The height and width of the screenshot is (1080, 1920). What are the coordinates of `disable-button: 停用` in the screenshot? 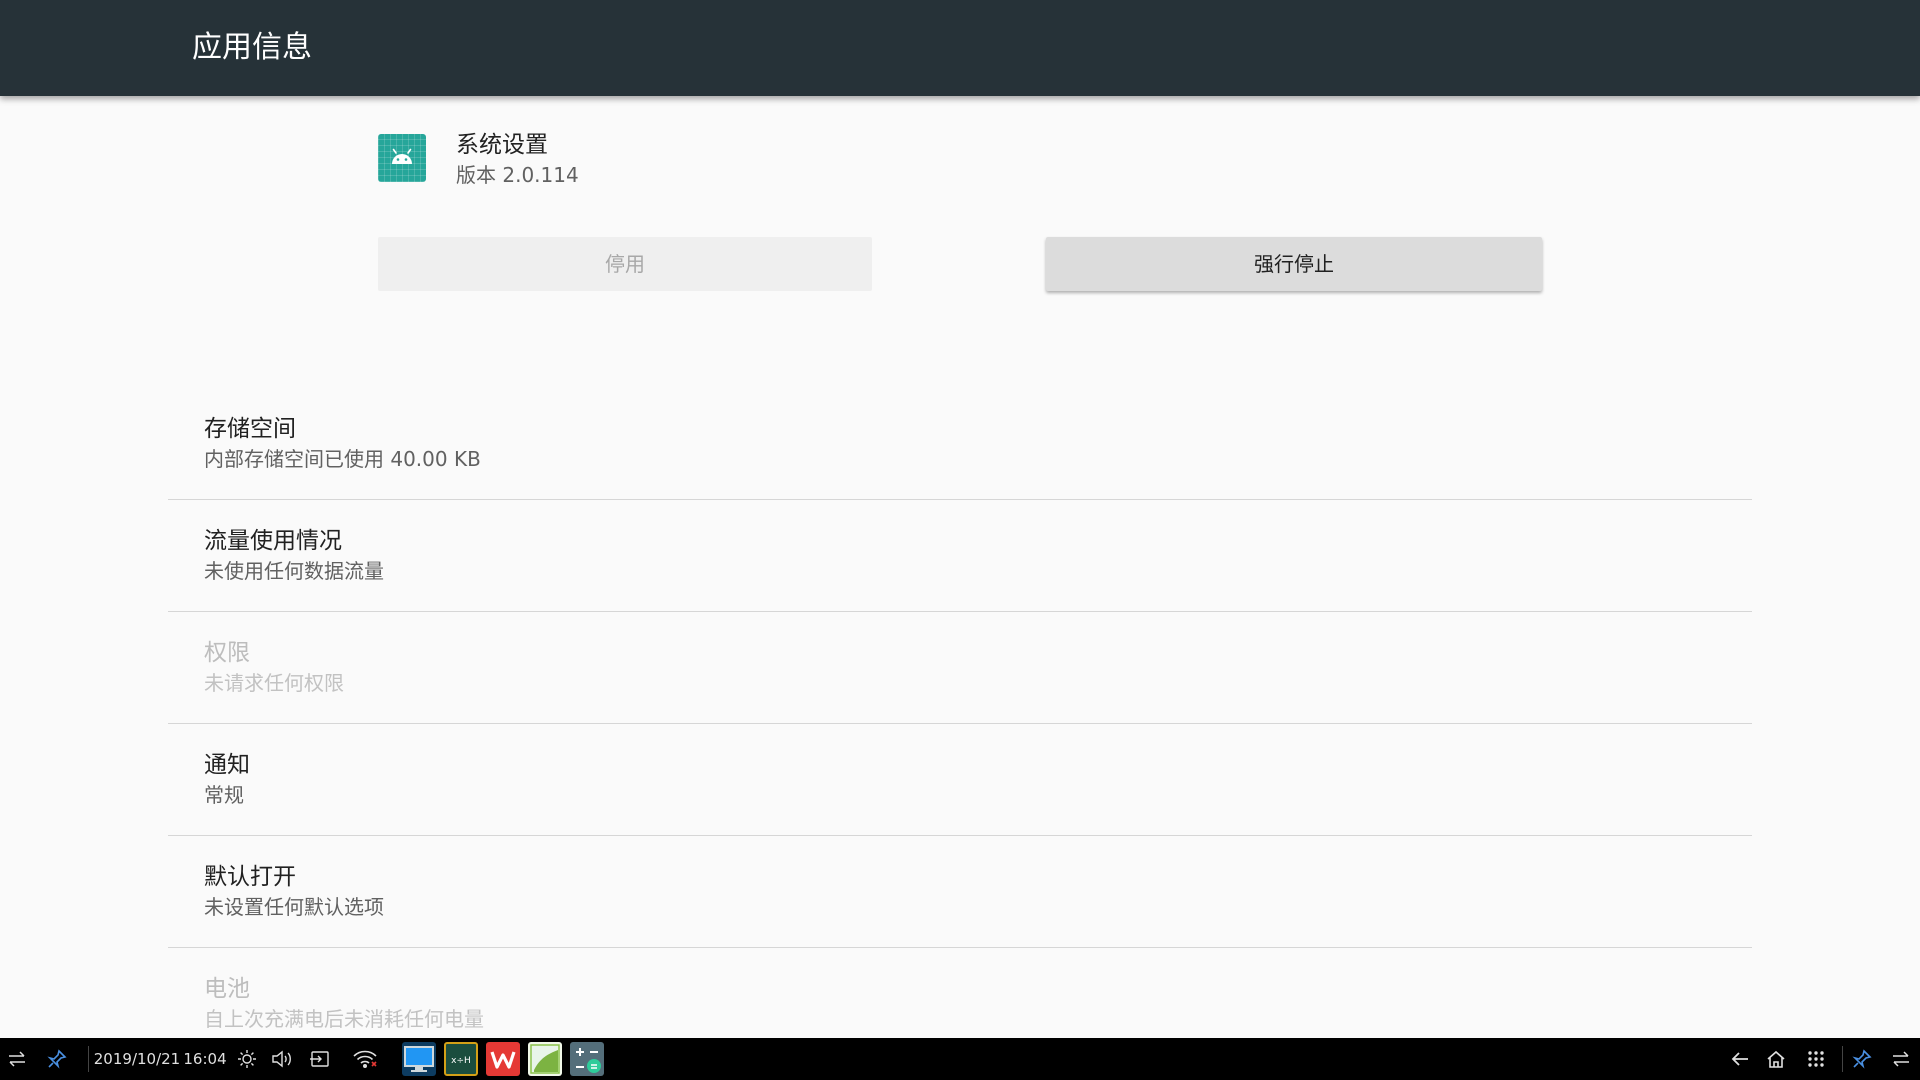 It's located at (625, 264).